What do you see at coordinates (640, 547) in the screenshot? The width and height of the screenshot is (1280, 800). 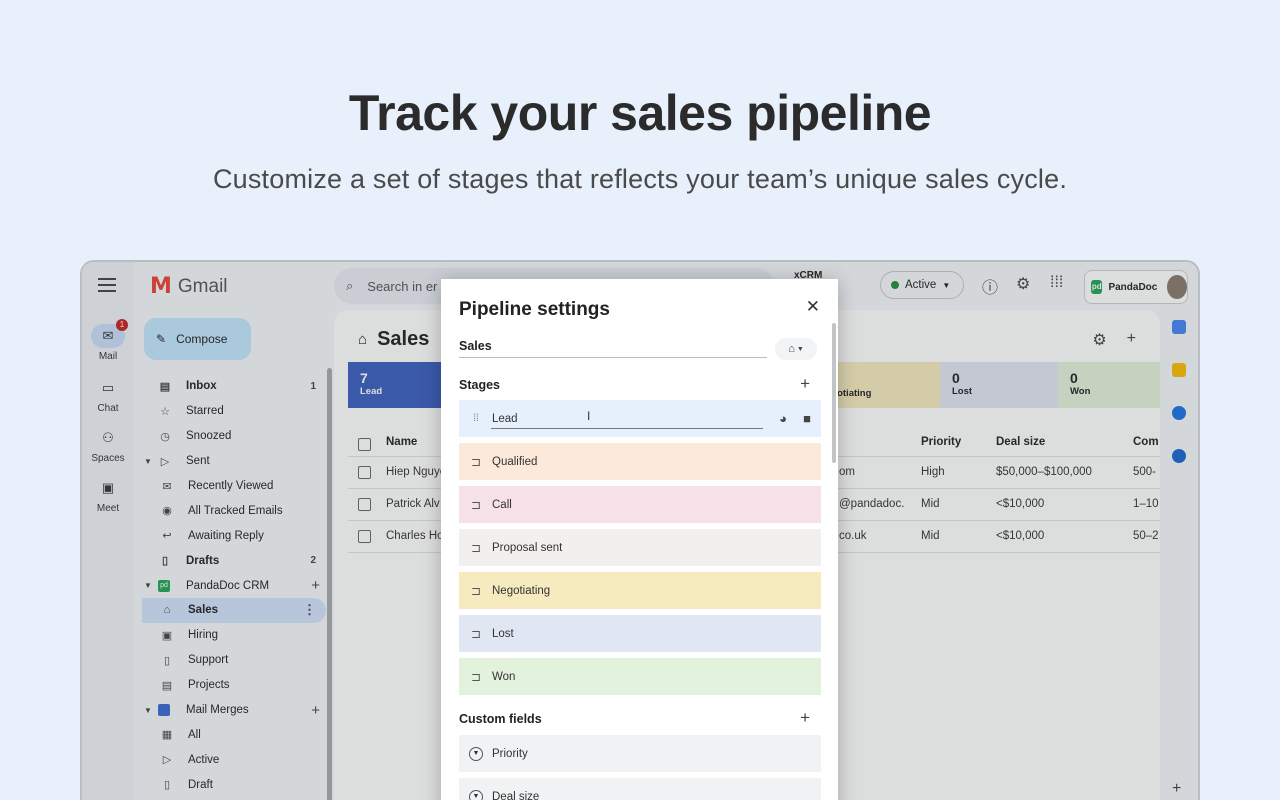 I see `stage-row: ⊐ Proposal sent` at bounding box center [640, 547].